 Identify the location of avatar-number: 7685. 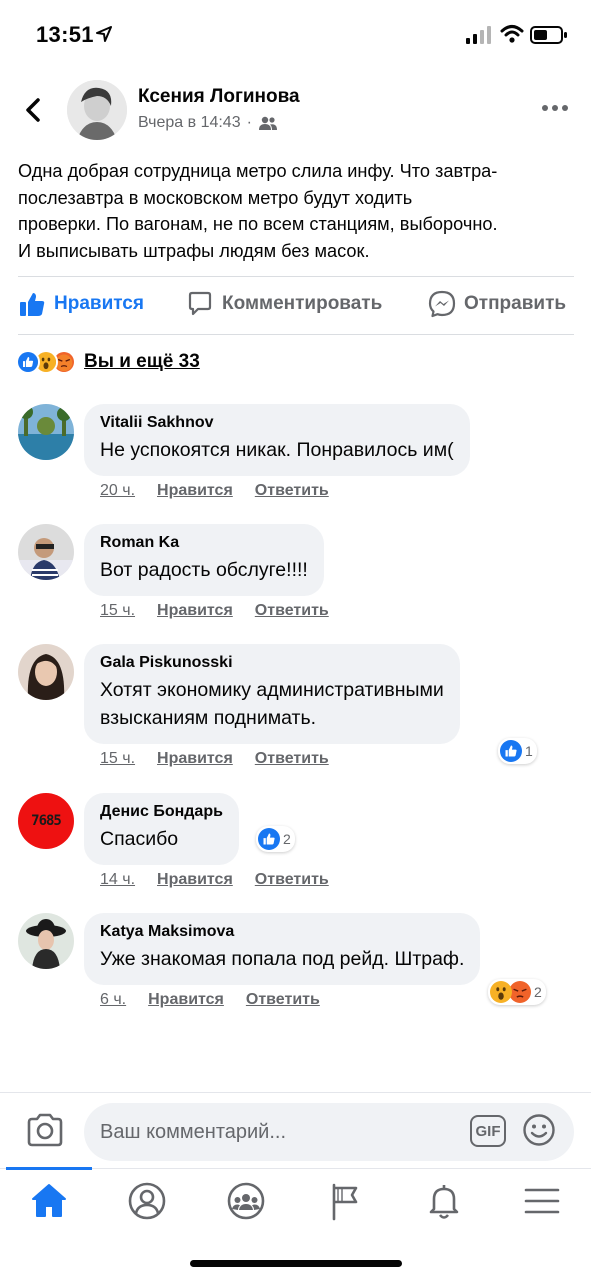
(46, 821).